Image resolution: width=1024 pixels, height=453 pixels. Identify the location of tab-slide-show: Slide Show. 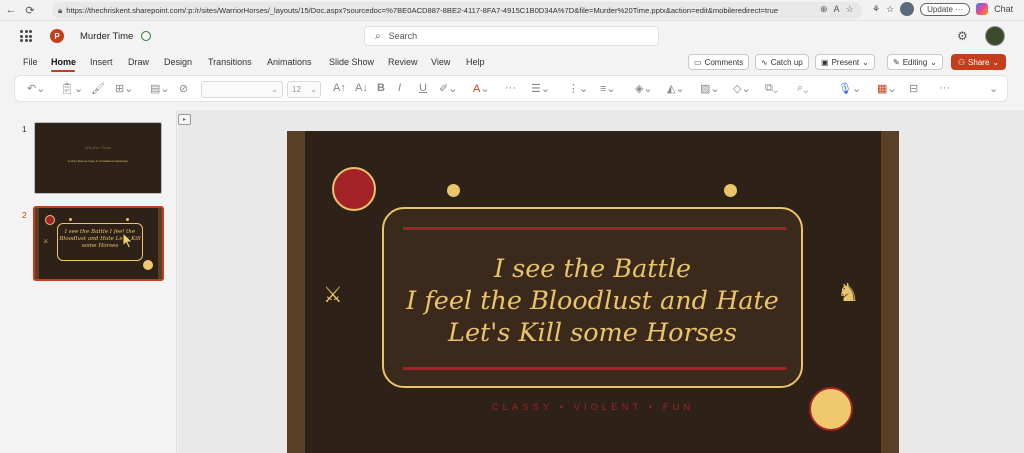
(351, 62).